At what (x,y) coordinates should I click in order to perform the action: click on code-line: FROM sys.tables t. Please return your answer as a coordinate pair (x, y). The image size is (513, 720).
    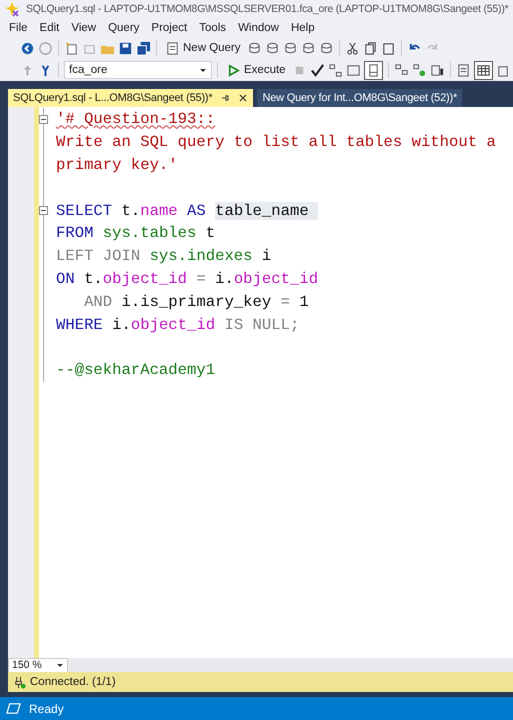
    Looking at the image, I should click on (136, 233).